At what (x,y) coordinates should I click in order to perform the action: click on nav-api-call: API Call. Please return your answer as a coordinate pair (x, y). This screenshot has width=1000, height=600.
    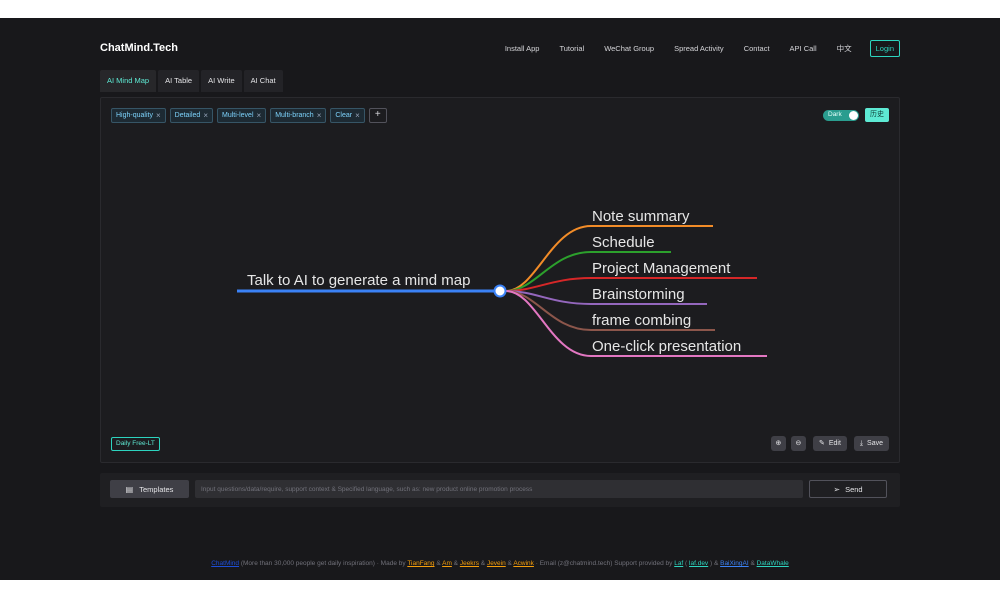
    Looking at the image, I should click on (803, 48).